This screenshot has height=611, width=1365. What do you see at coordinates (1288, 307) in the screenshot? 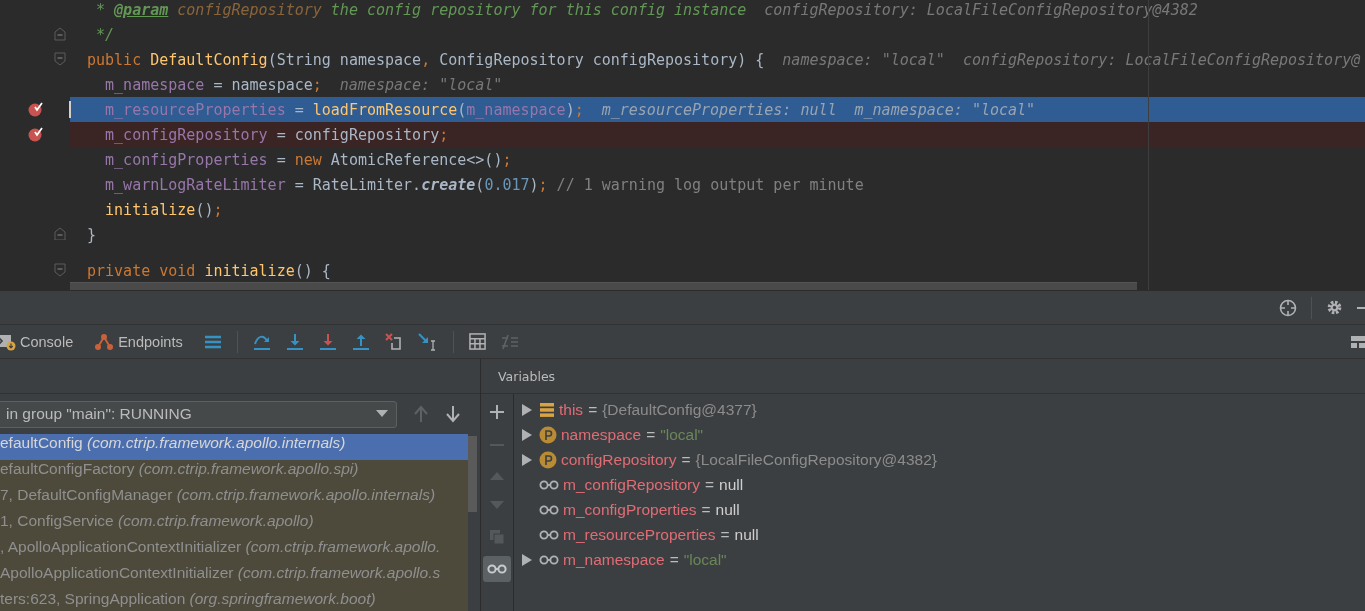
I see `crosshair-icon` at bounding box center [1288, 307].